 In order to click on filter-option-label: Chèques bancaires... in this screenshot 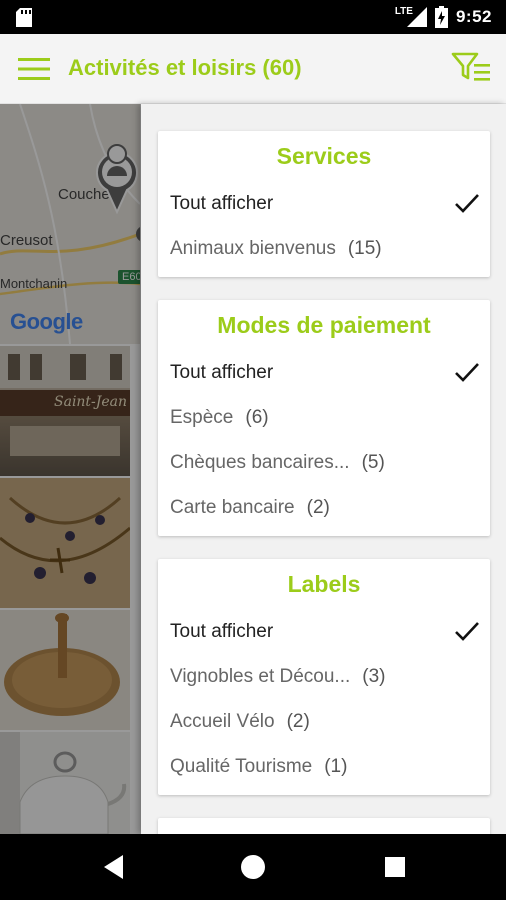, I will do `click(260, 462)`.